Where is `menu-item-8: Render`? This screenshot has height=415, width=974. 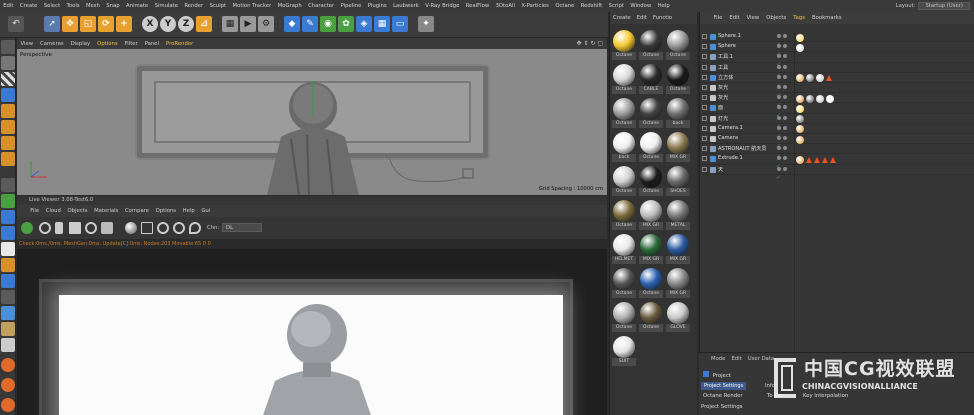 menu-item-8: Render is located at coordinates (193, 6).